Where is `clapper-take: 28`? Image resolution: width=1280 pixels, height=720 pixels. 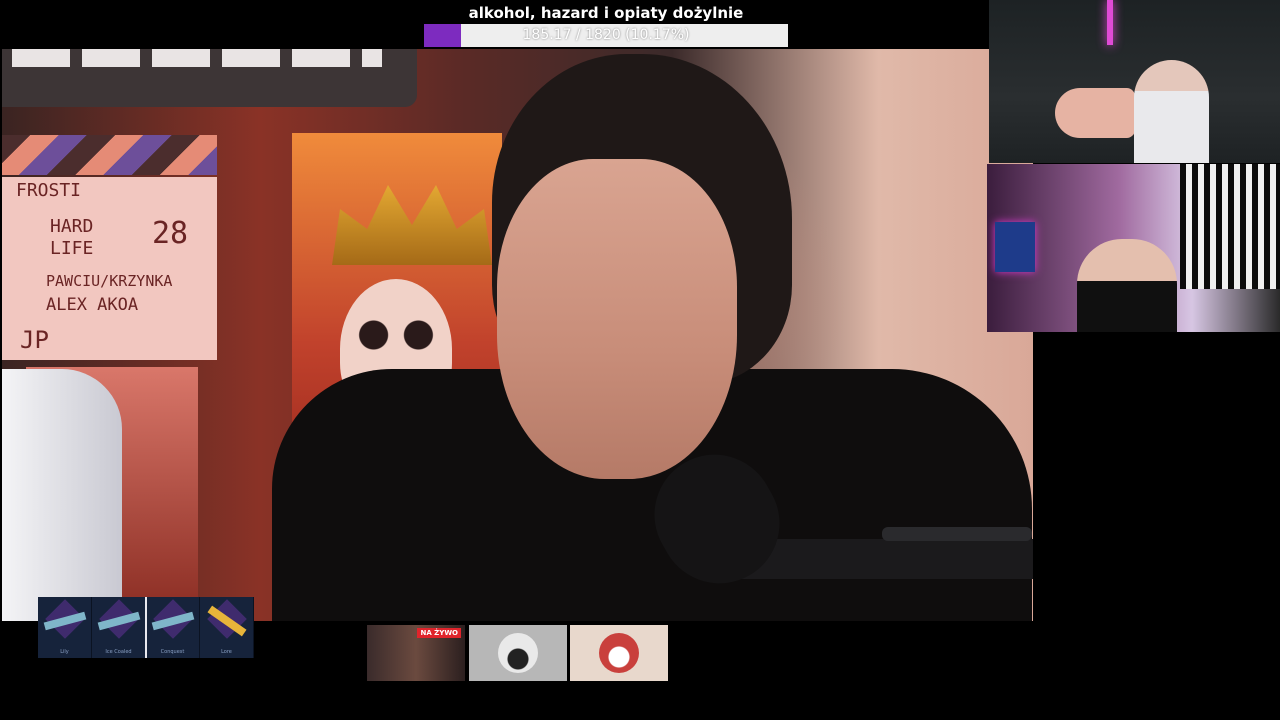
clapper-take: 28 is located at coordinates (170, 233).